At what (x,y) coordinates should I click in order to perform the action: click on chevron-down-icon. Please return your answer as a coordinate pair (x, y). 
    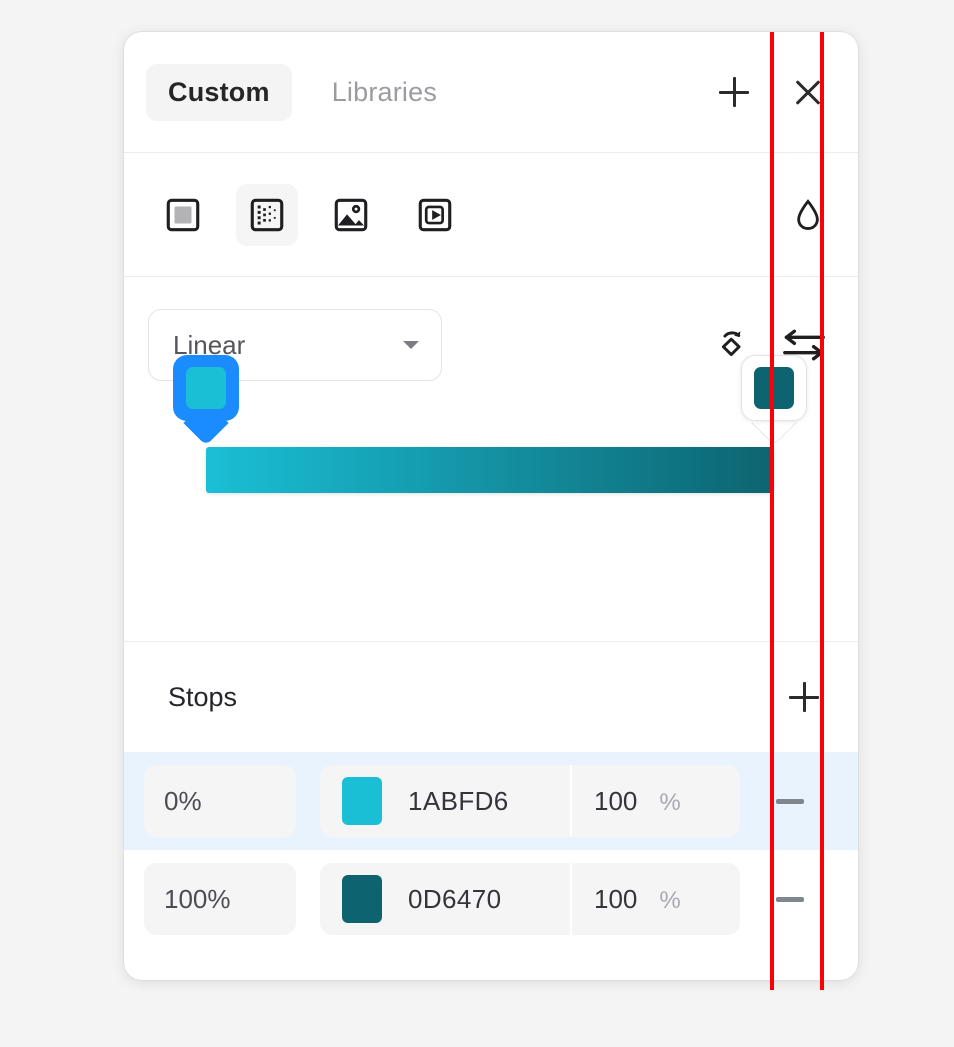
    Looking at the image, I should click on (411, 345).